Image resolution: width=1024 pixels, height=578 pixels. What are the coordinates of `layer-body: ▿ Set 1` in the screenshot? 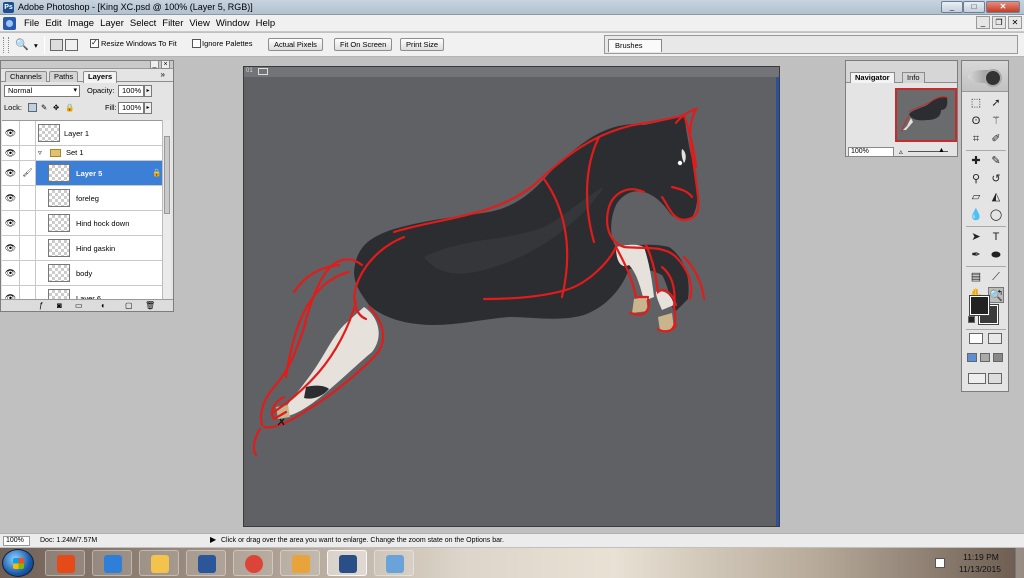 It's located at (99, 153).